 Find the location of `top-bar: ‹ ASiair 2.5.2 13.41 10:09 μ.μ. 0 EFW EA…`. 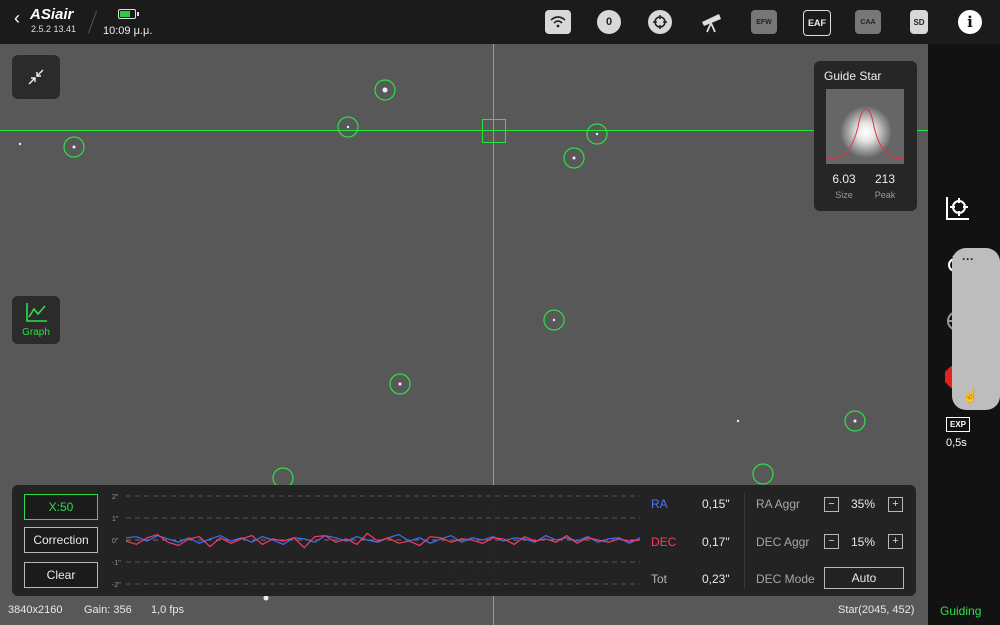

top-bar: ‹ ASiair 2.5.2 13.41 10:09 μ.μ. 0 EFW EA… is located at coordinates (500, 22).